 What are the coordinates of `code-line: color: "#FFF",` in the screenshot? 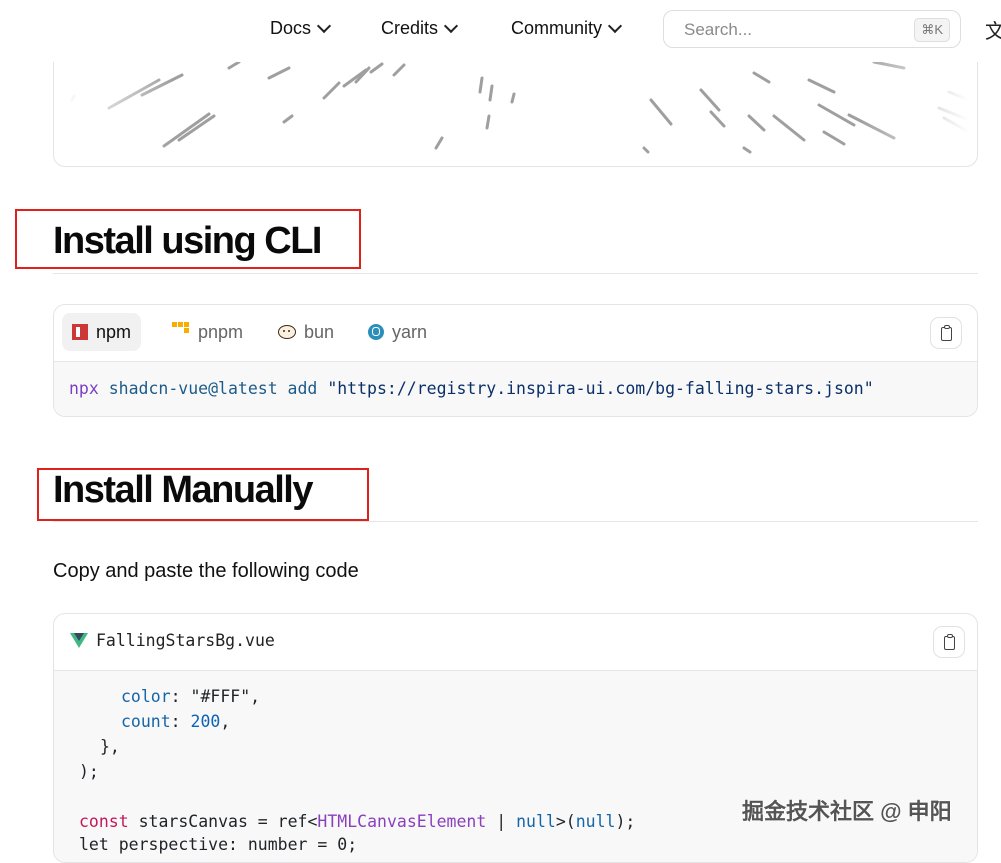 It's located at (190, 696).